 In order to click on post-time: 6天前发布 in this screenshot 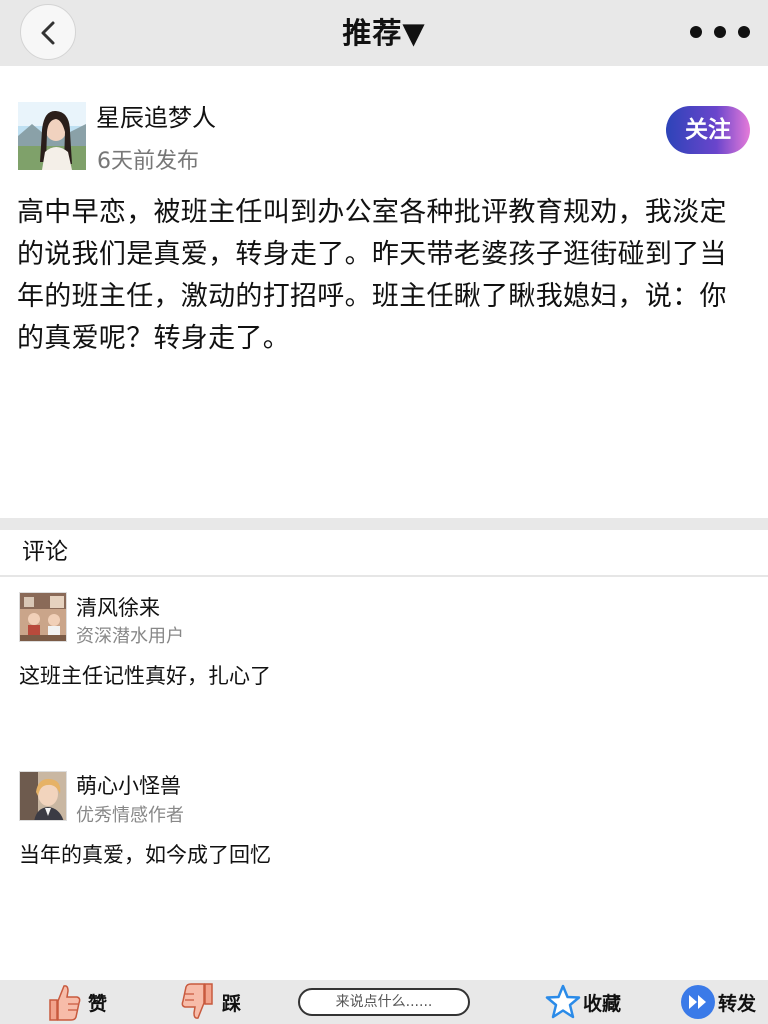, I will do `click(148, 161)`.